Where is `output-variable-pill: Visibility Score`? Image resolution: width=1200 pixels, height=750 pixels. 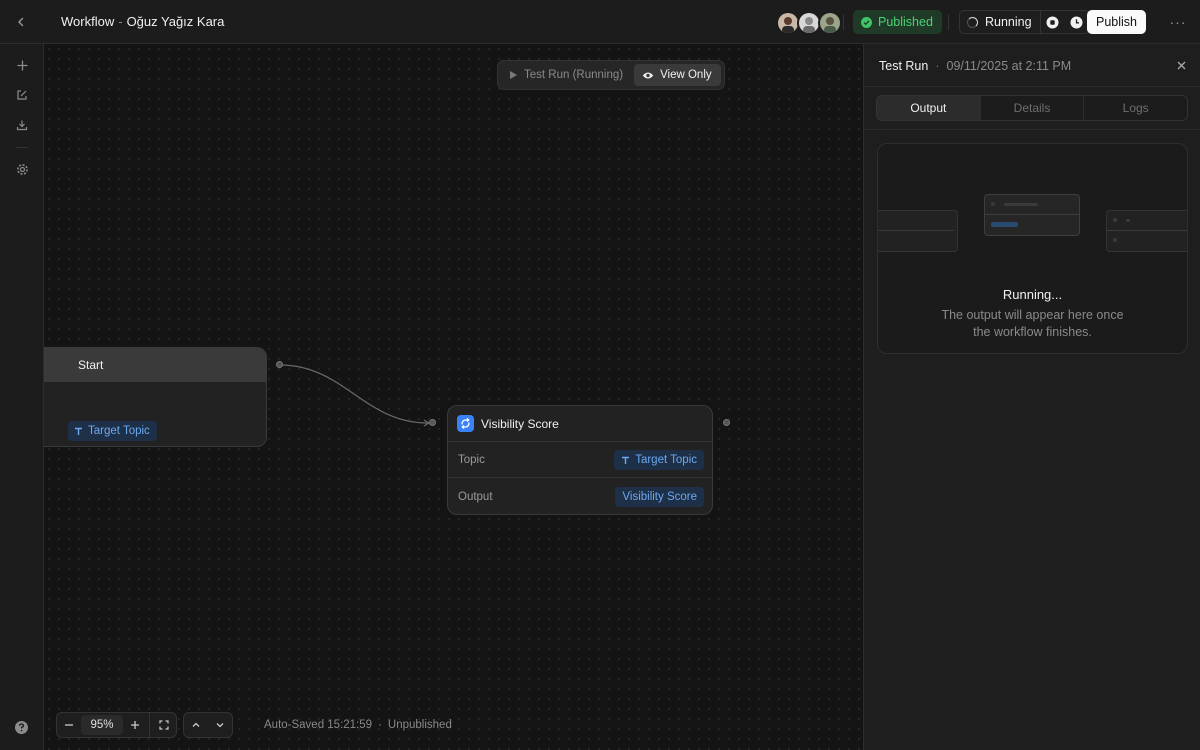 output-variable-pill: Visibility Score is located at coordinates (659, 497).